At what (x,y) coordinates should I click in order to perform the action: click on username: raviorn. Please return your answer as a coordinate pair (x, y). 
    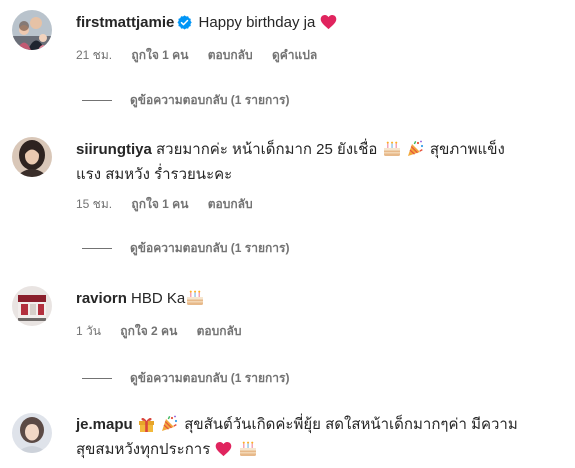
    Looking at the image, I should click on (101, 298).